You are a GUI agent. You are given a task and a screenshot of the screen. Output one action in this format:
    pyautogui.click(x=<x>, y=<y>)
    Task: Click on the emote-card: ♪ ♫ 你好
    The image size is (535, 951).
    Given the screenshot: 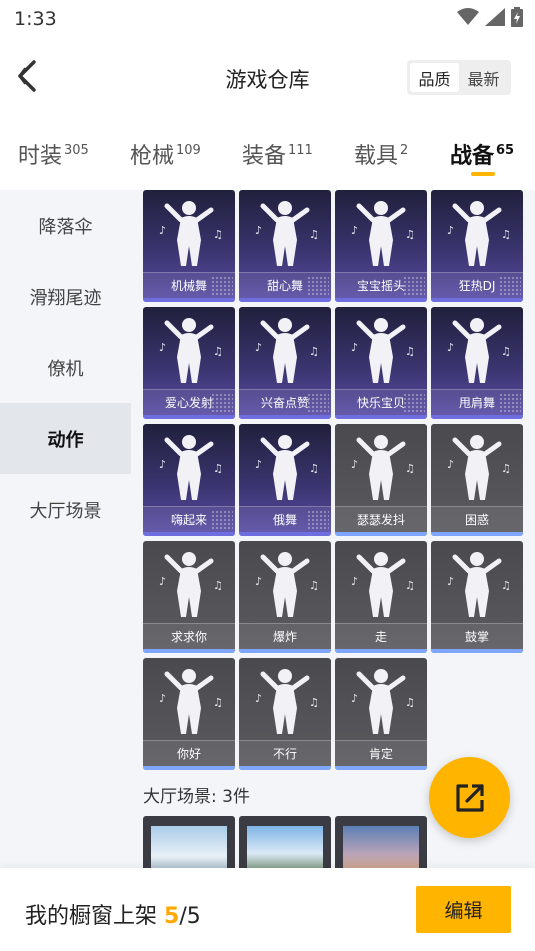 What is the action you would take?
    pyautogui.click(x=189, y=714)
    